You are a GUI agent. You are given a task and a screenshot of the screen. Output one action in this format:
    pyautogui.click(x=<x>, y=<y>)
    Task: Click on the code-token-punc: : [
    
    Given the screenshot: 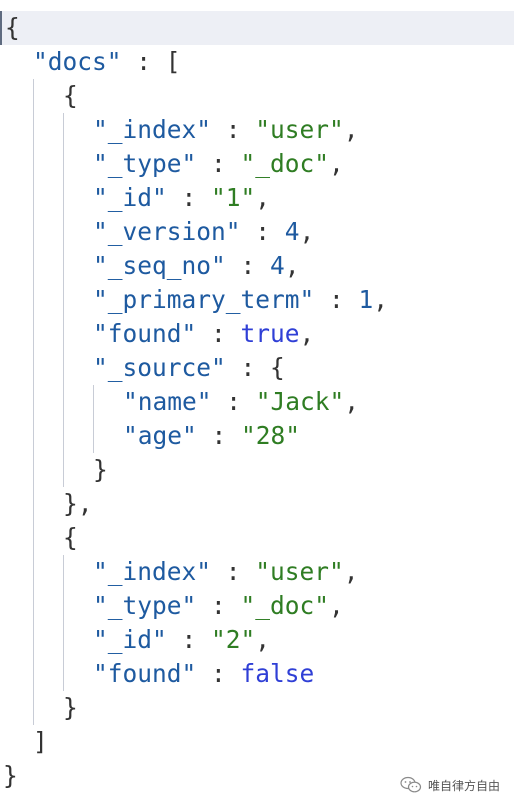 What is the action you would take?
    pyautogui.click(x=151, y=61)
    